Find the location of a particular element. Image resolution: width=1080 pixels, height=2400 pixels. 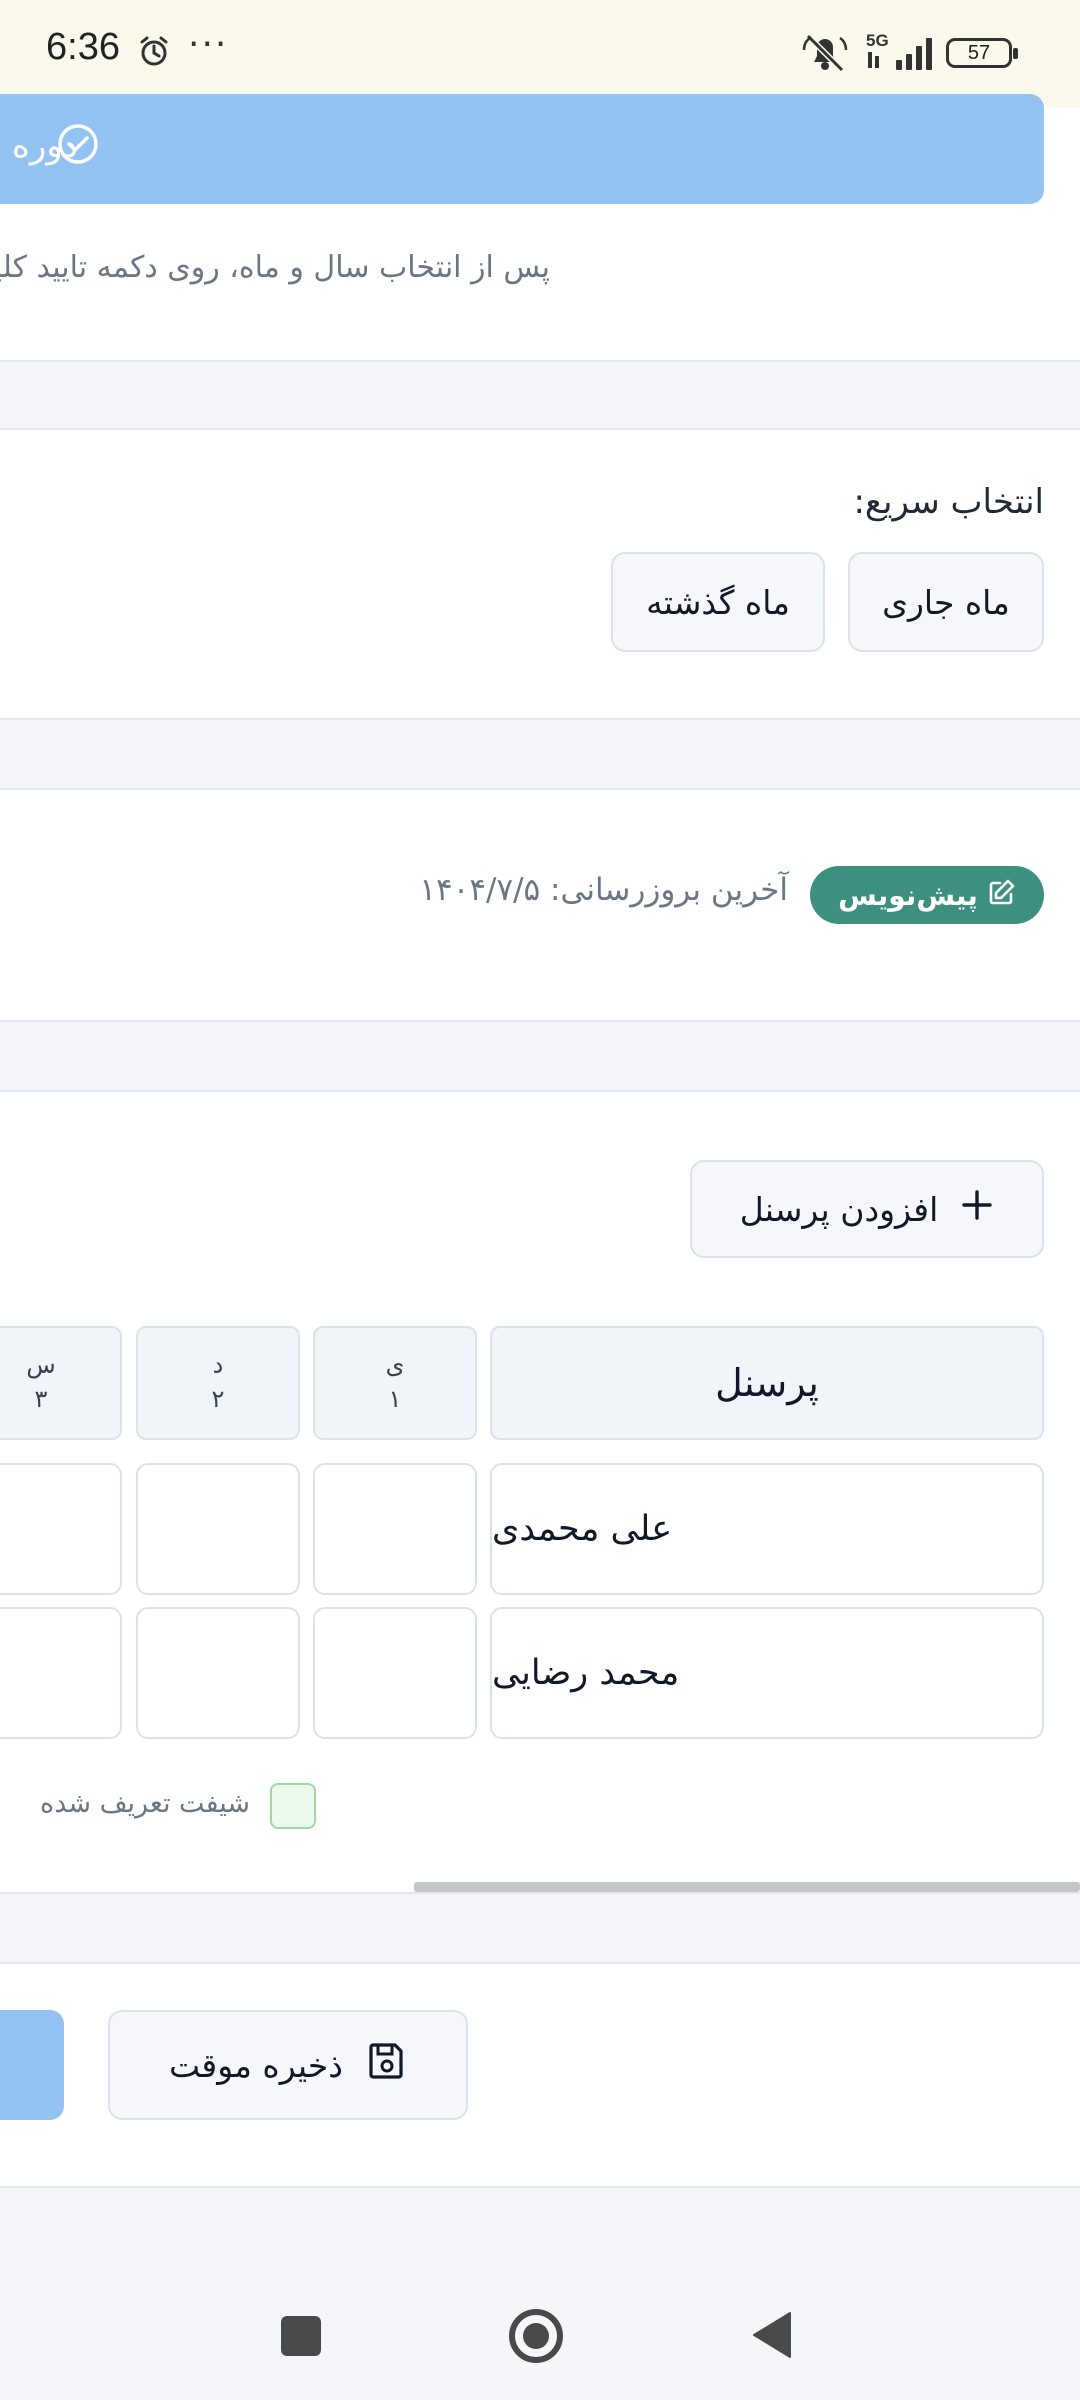

day-letter: ی is located at coordinates (395, 1365).